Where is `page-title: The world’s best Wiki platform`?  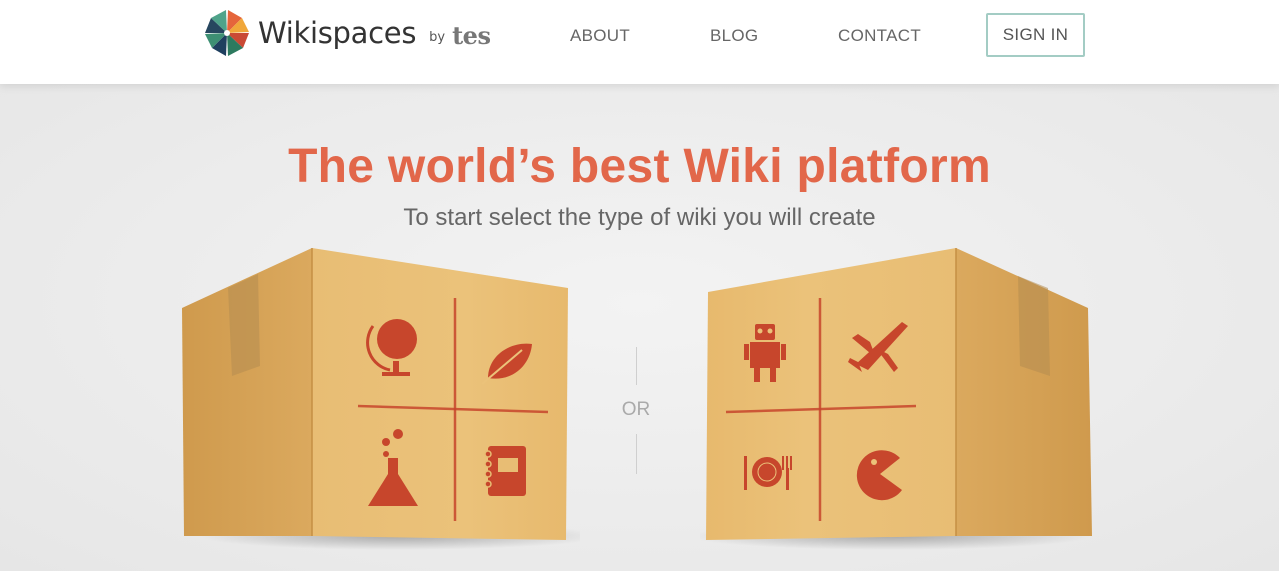 page-title: The world’s best Wiki platform is located at coordinates (639, 166).